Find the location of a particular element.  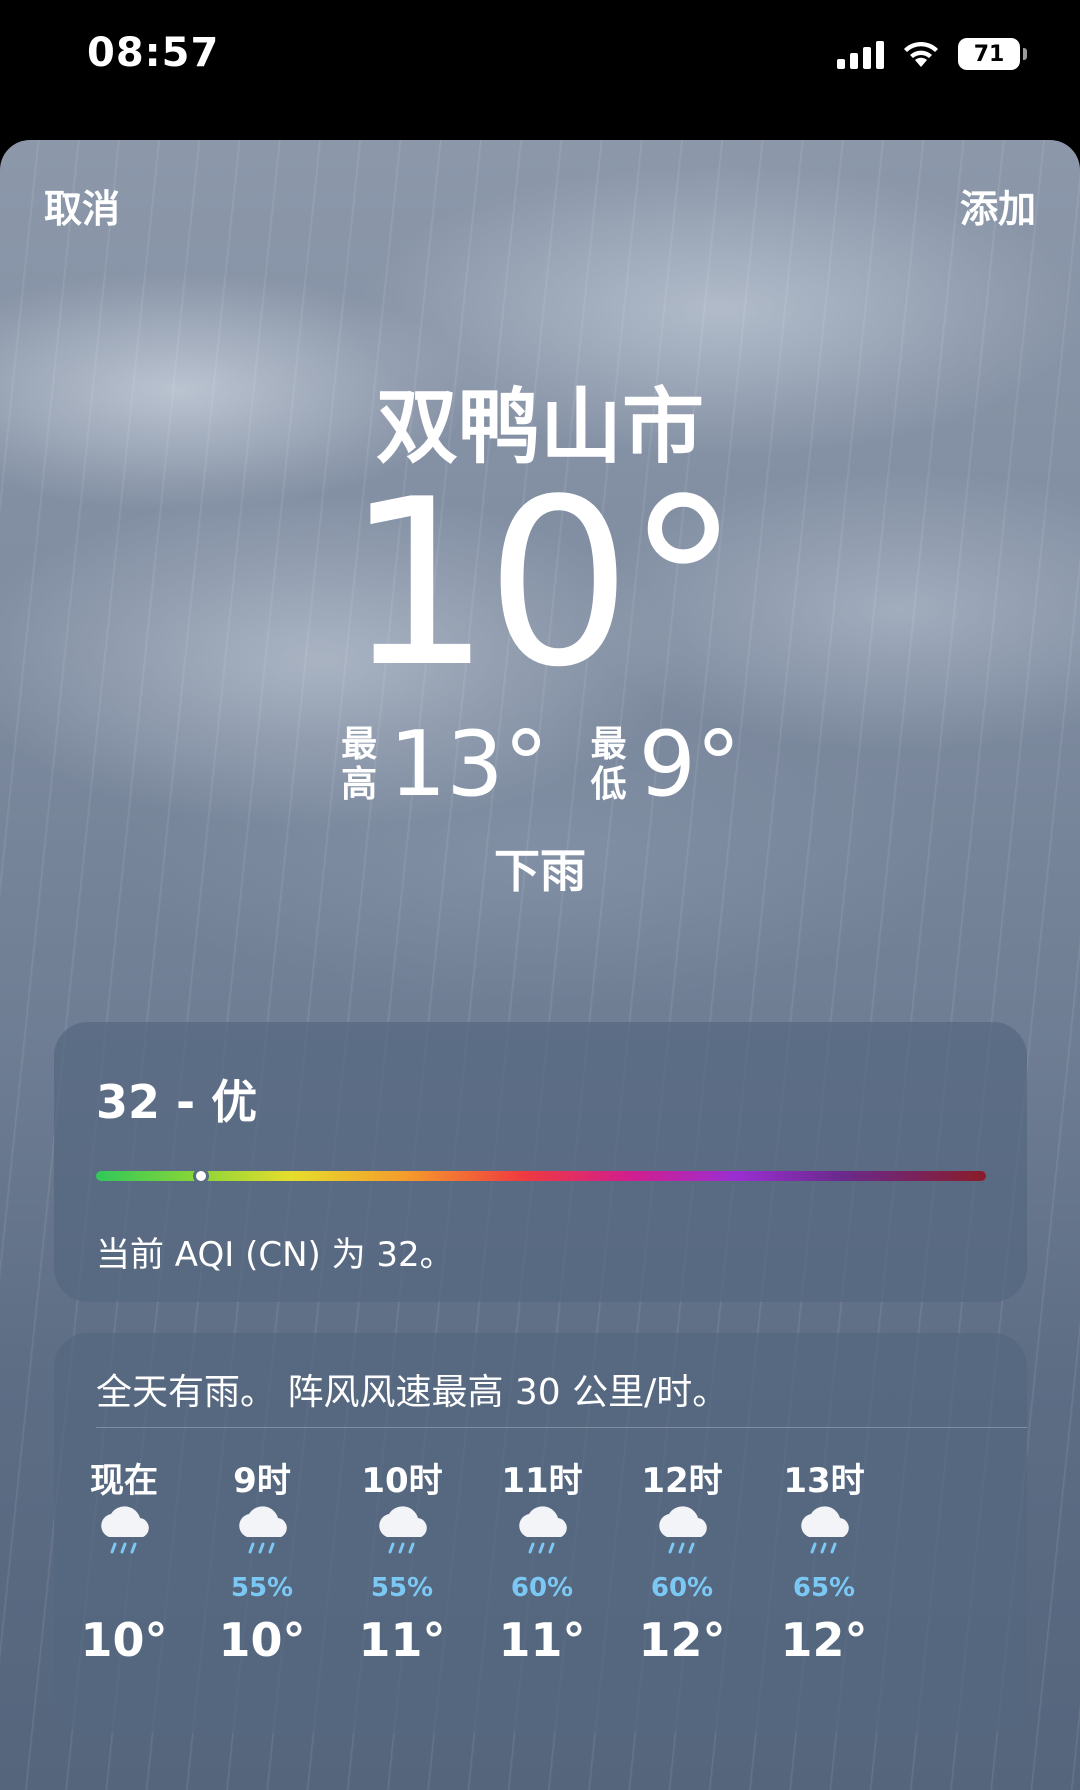

low-label: 最低 is located at coordinates (608, 764).